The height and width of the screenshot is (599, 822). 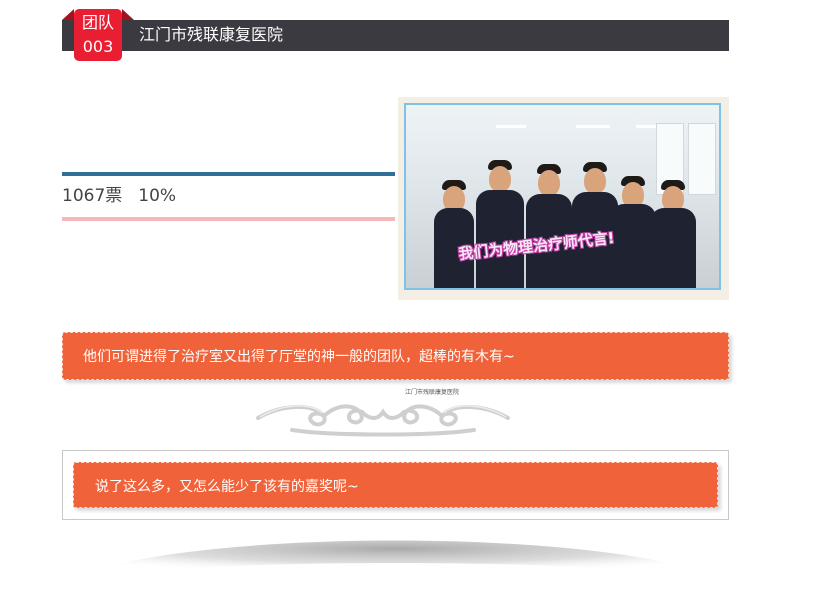 I want to click on badge-ribbon-fold-right, so click(x=128, y=14).